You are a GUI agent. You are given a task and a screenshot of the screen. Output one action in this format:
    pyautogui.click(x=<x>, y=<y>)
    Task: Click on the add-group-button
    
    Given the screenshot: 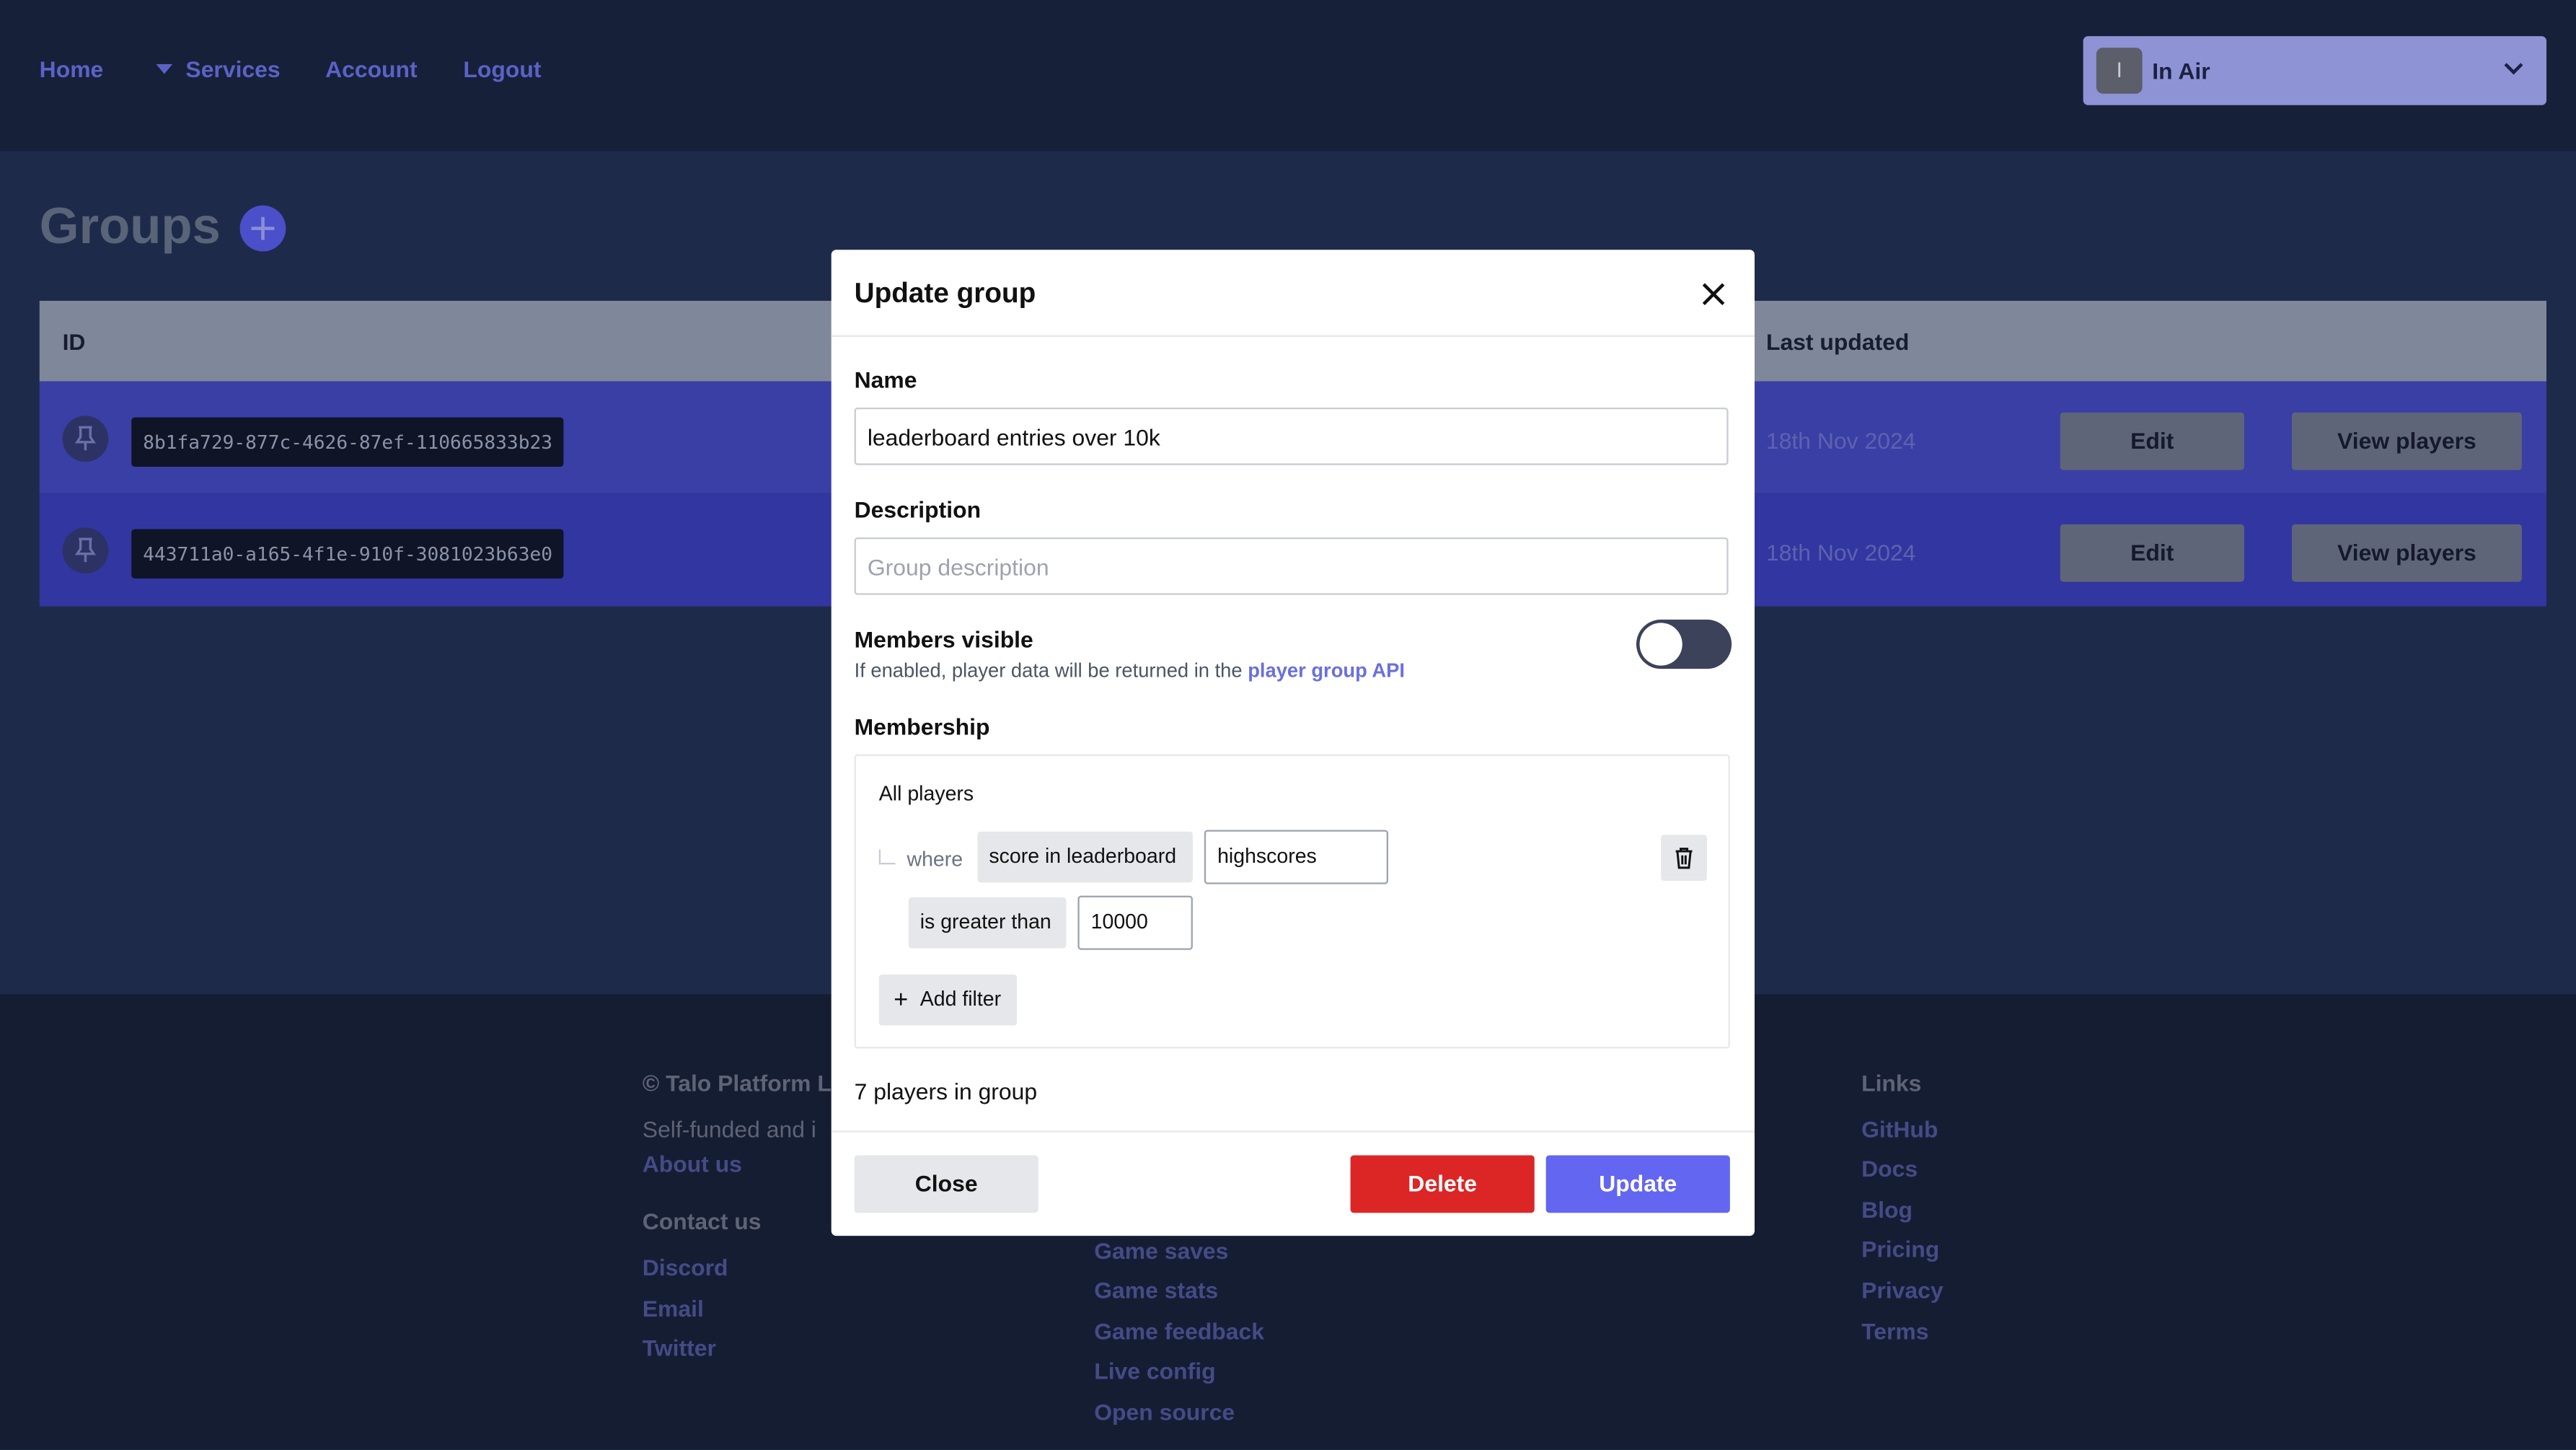 What is the action you would take?
    pyautogui.click(x=262, y=229)
    